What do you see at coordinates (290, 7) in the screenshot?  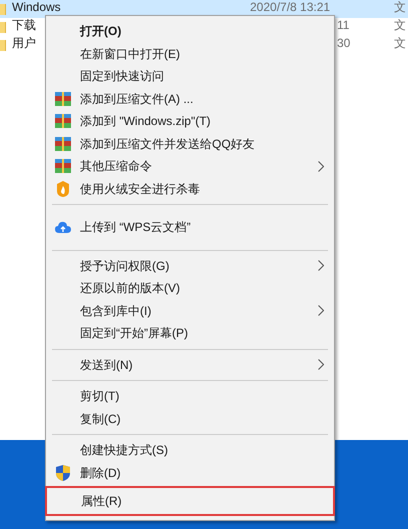 I see `file-date: 2020/7/8 13:21` at bounding box center [290, 7].